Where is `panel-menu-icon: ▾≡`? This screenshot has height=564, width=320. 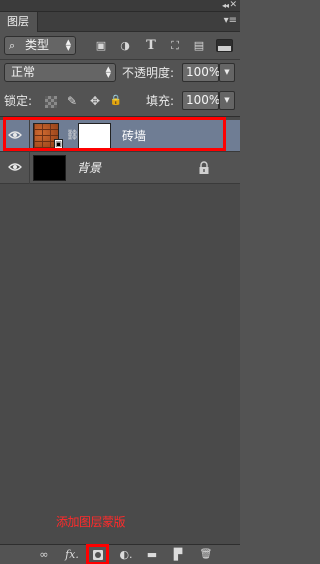
panel-menu-icon: ▾≡ is located at coordinates (229, 21).